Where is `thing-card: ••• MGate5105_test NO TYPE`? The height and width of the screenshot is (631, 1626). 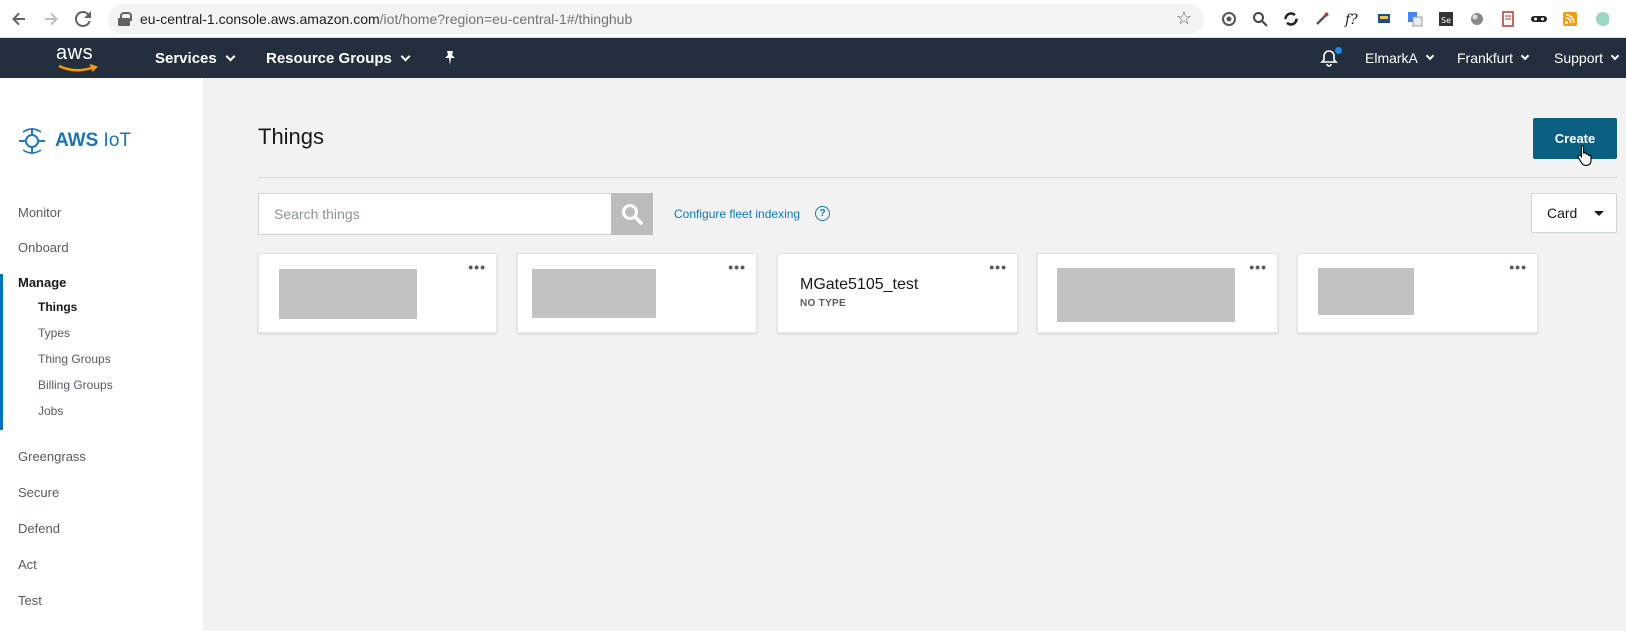
thing-card: ••• MGate5105_test NO TYPE is located at coordinates (897, 293).